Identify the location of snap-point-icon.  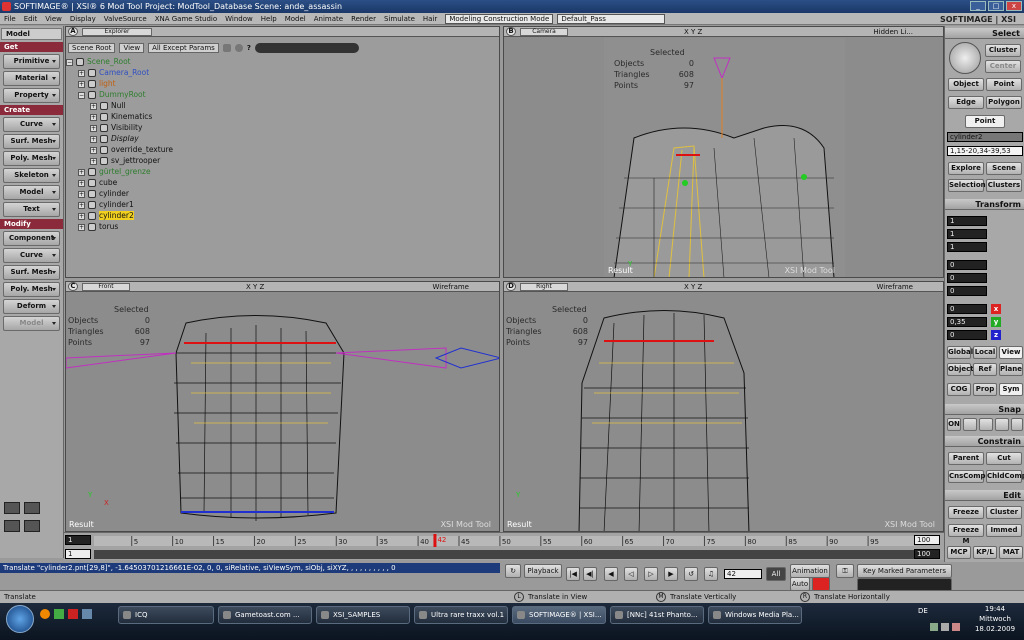
(986, 424).